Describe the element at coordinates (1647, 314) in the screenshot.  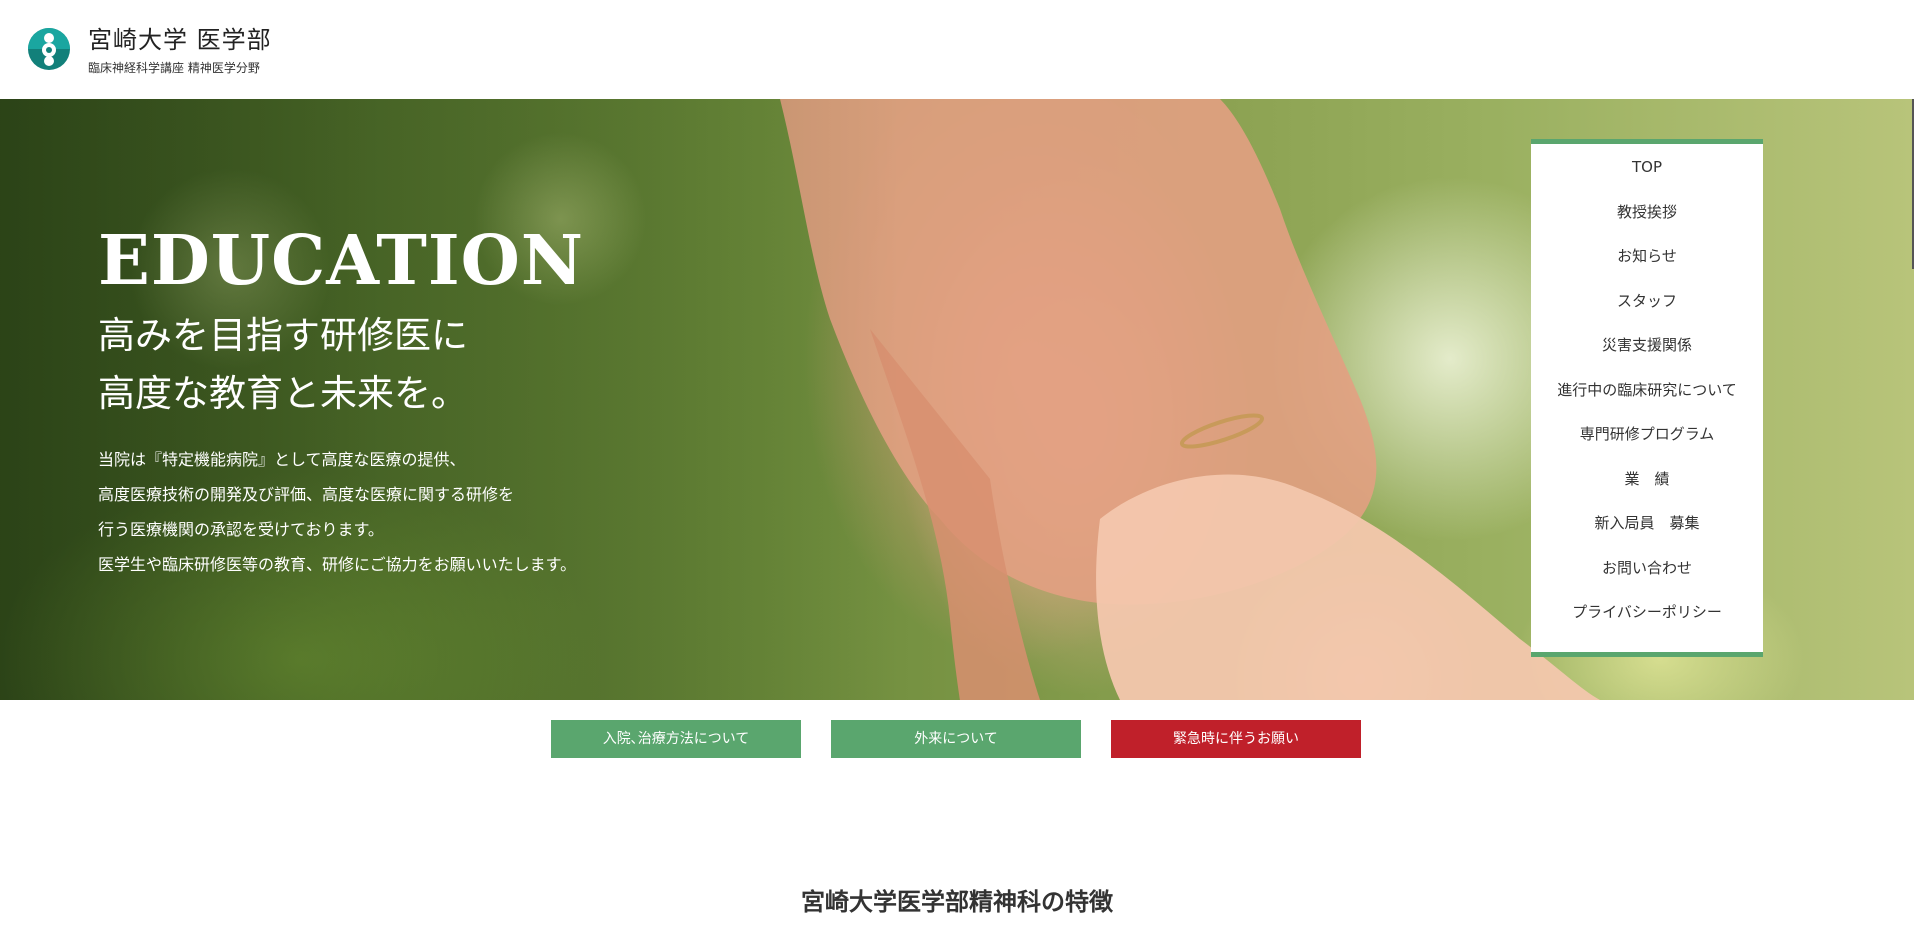
I see `nav-item-staff: スタッフ` at that location.